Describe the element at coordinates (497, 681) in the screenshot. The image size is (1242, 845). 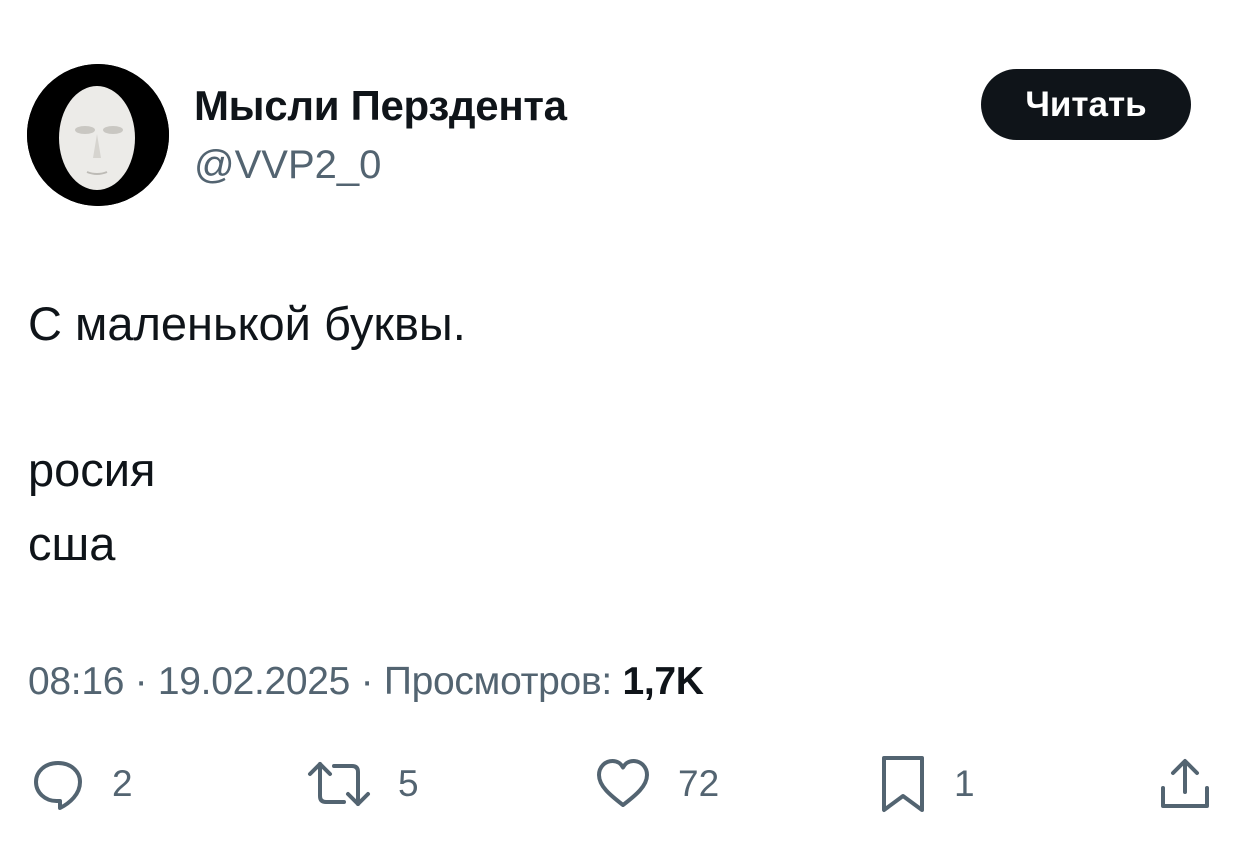
I see `views-label: Просмотров:` at that location.